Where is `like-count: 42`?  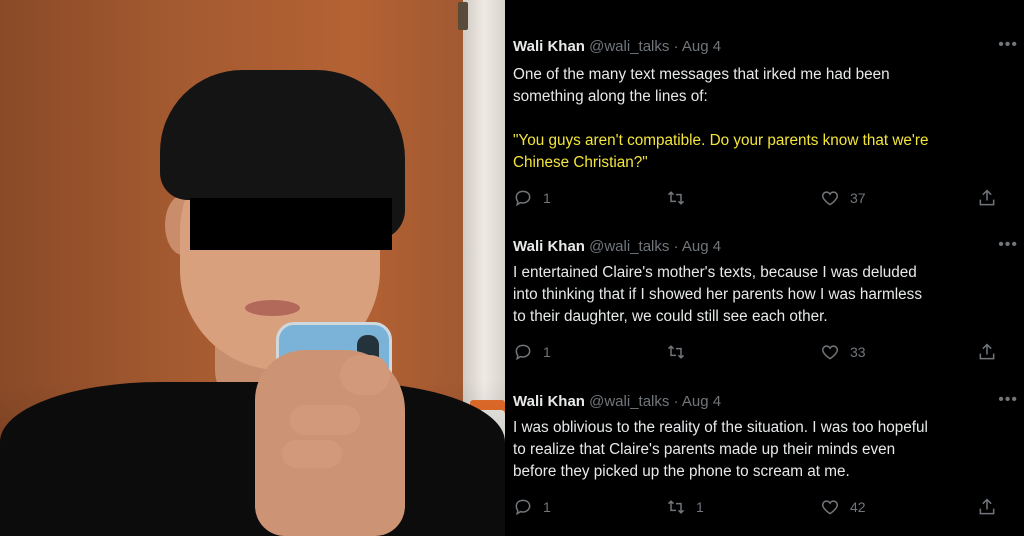 like-count: 42 is located at coordinates (858, 507).